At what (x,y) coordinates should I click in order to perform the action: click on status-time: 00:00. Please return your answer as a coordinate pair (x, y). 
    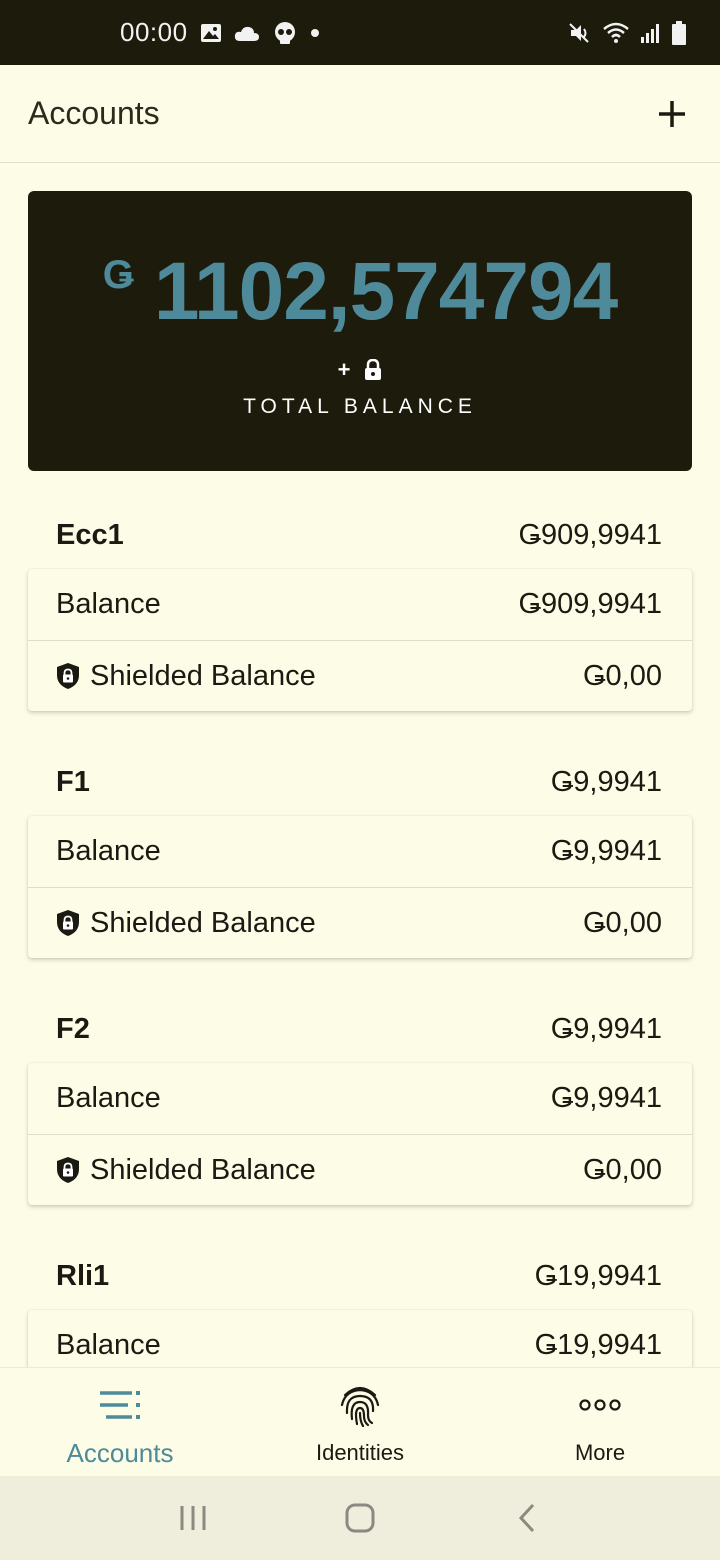
    Looking at the image, I should click on (154, 32).